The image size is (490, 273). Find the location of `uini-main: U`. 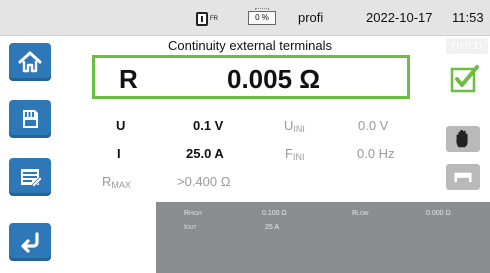

uini-main: U is located at coordinates (289, 125).